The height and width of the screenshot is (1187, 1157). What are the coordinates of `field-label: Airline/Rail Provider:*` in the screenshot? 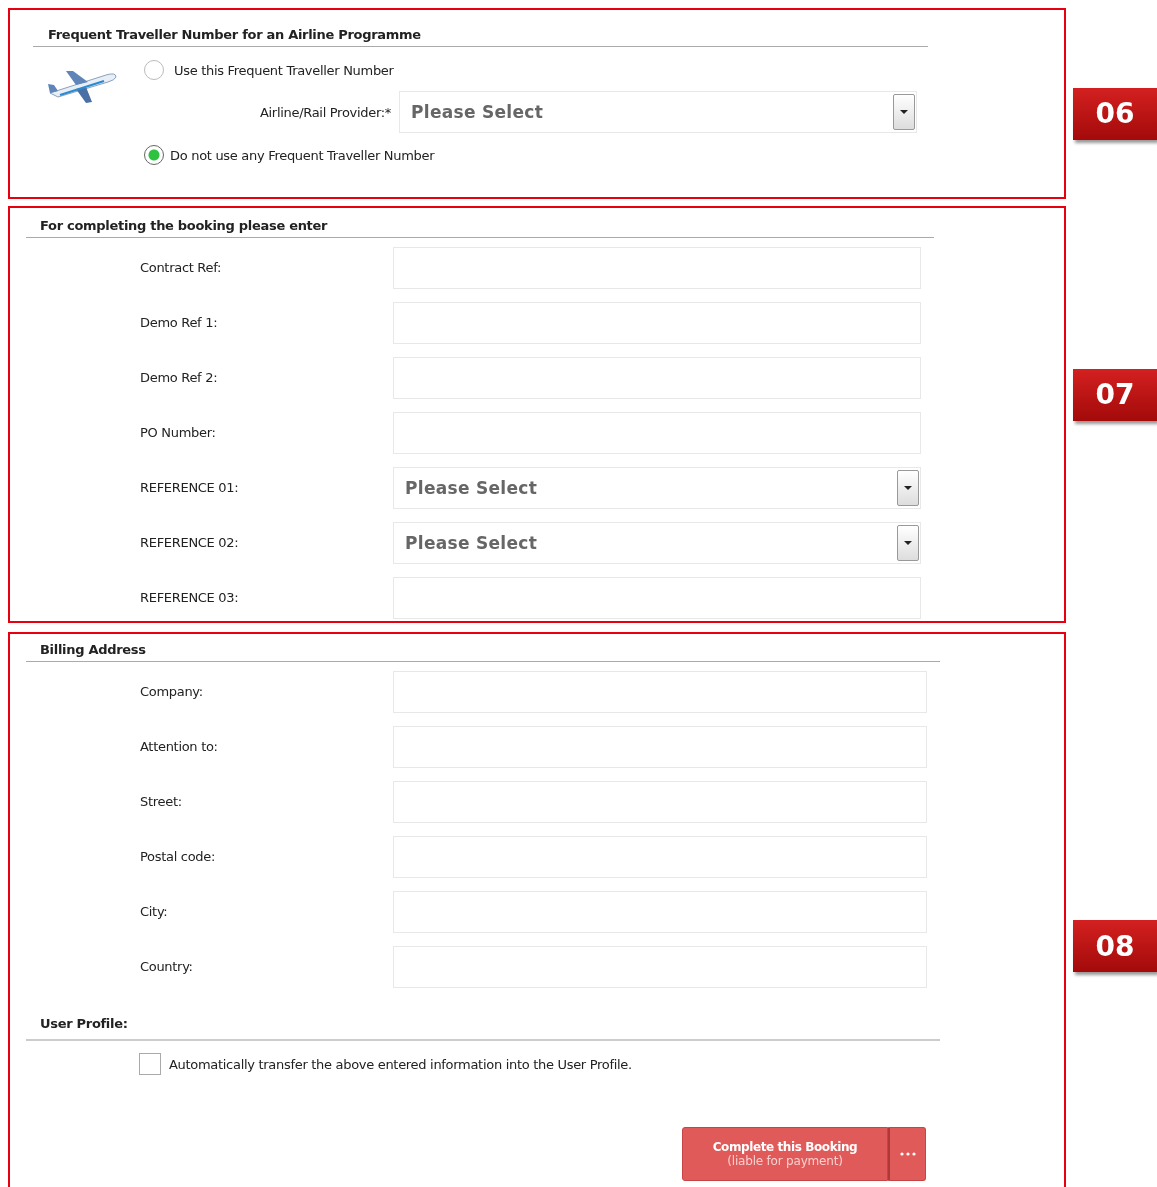 It's located at (324, 112).